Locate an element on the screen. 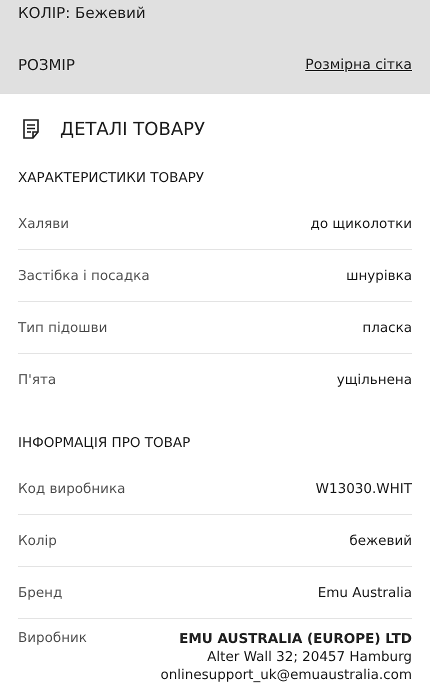  size-chart-link: Розмірна сітка is located at coordinates (358, 65).